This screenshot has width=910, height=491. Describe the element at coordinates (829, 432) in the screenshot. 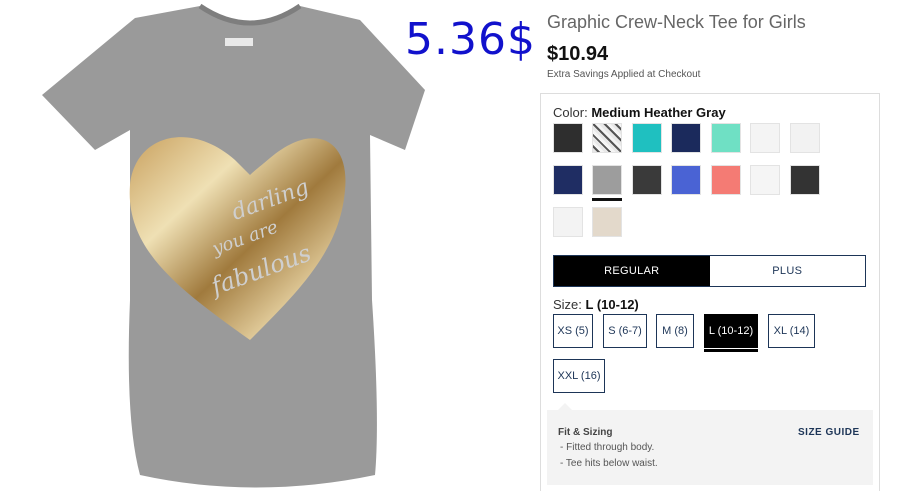

I see `size-guide-link: SIZE GUIDE` at that location.